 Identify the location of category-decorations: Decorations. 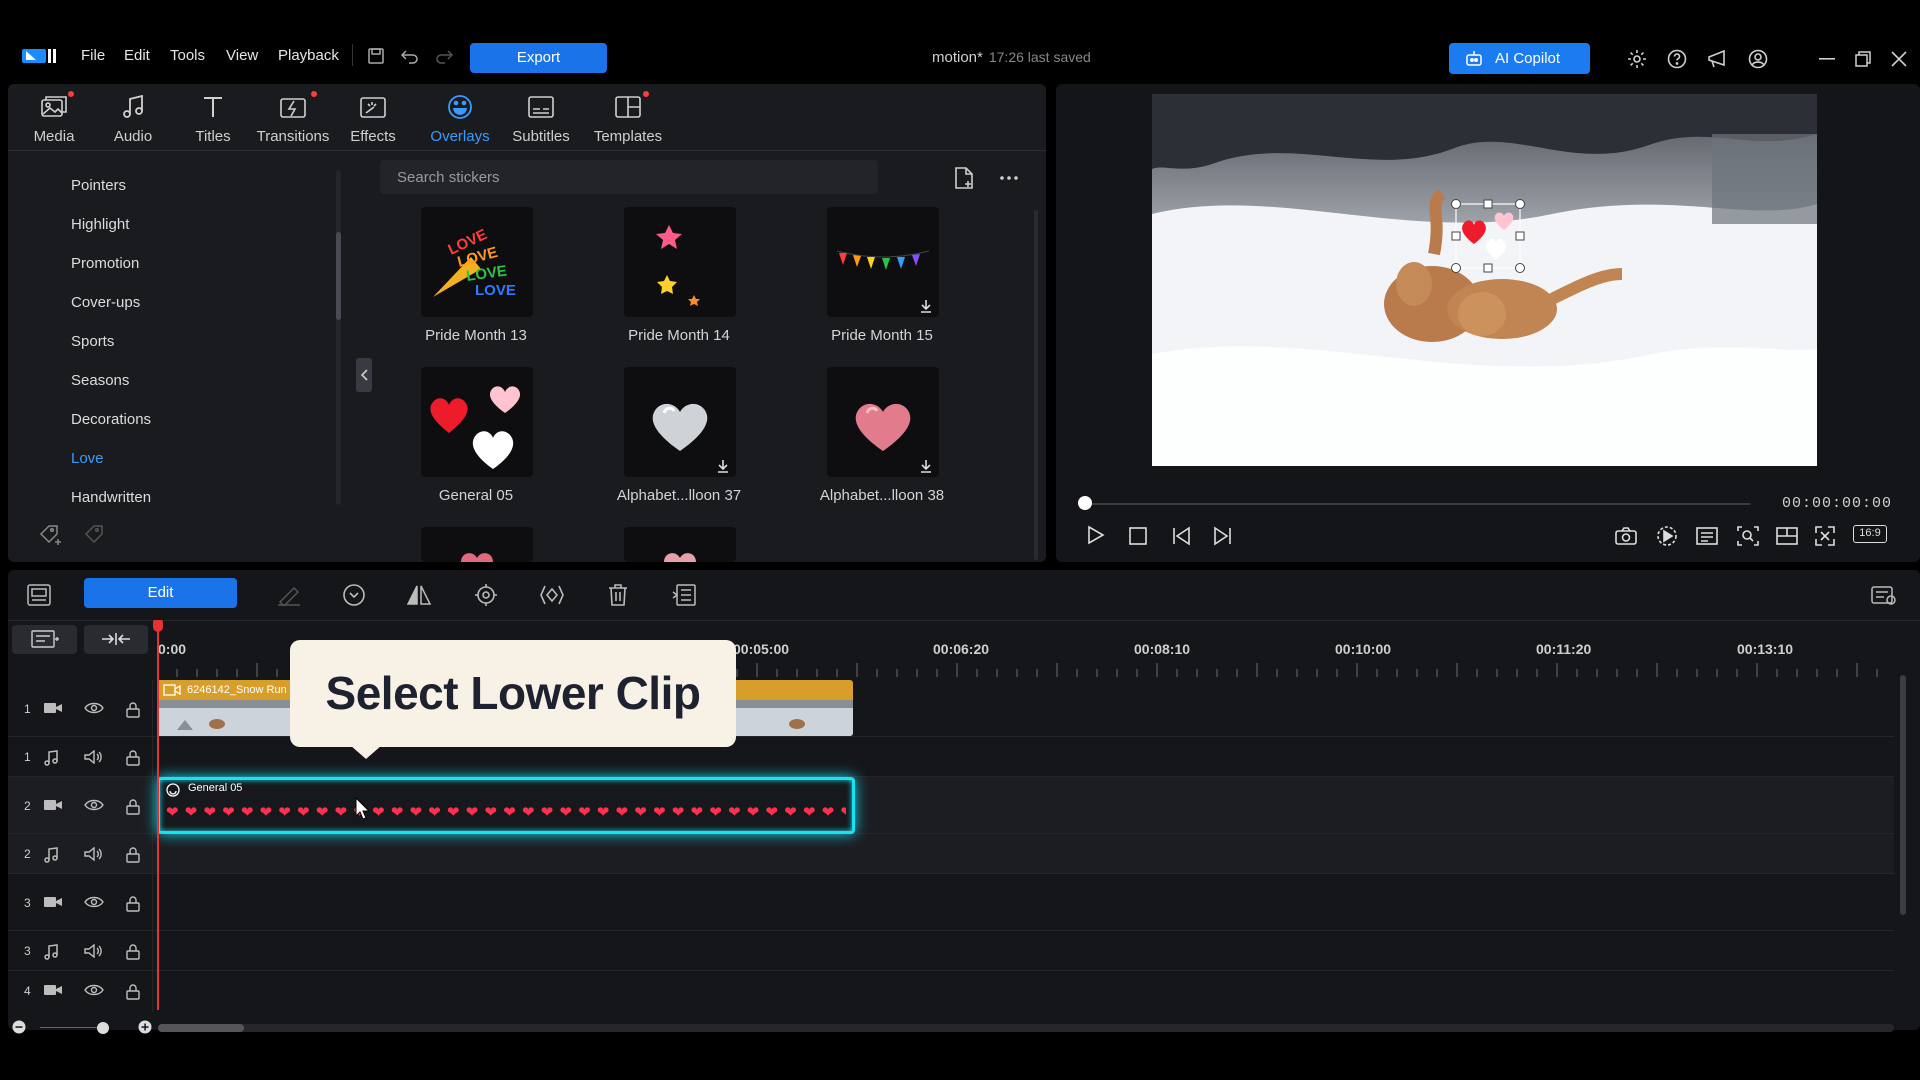
(111, 419).